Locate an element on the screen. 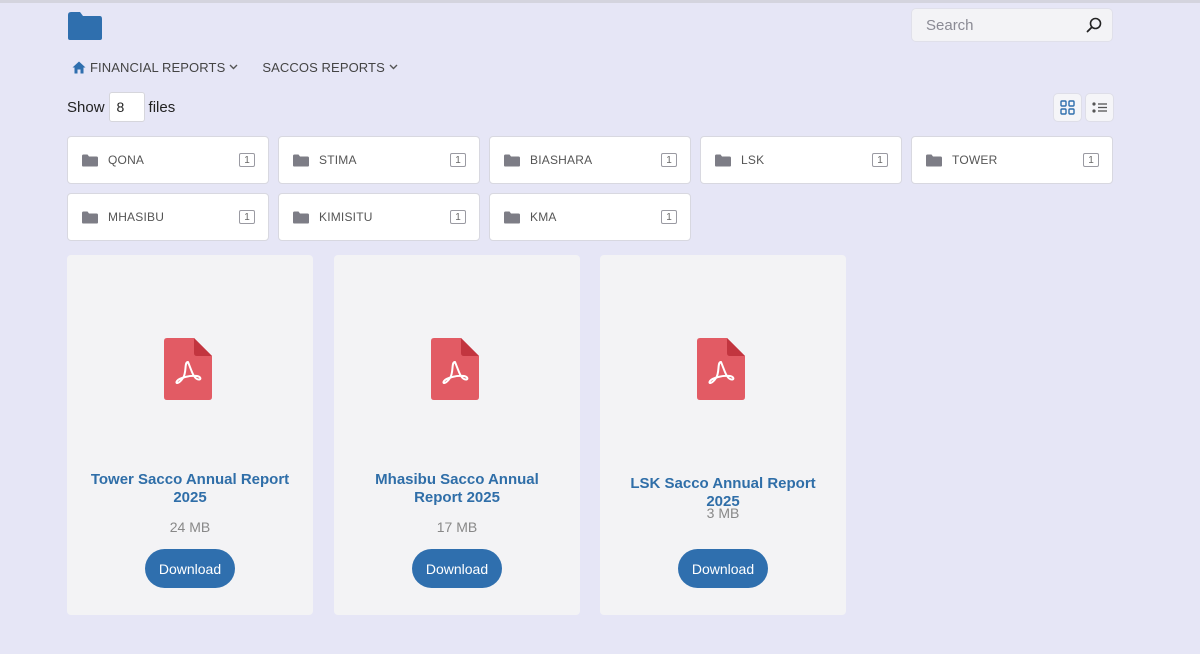 The image size is (1200, 654). folder-tower: TOWER 1 is located at coordinates (1012, 160).